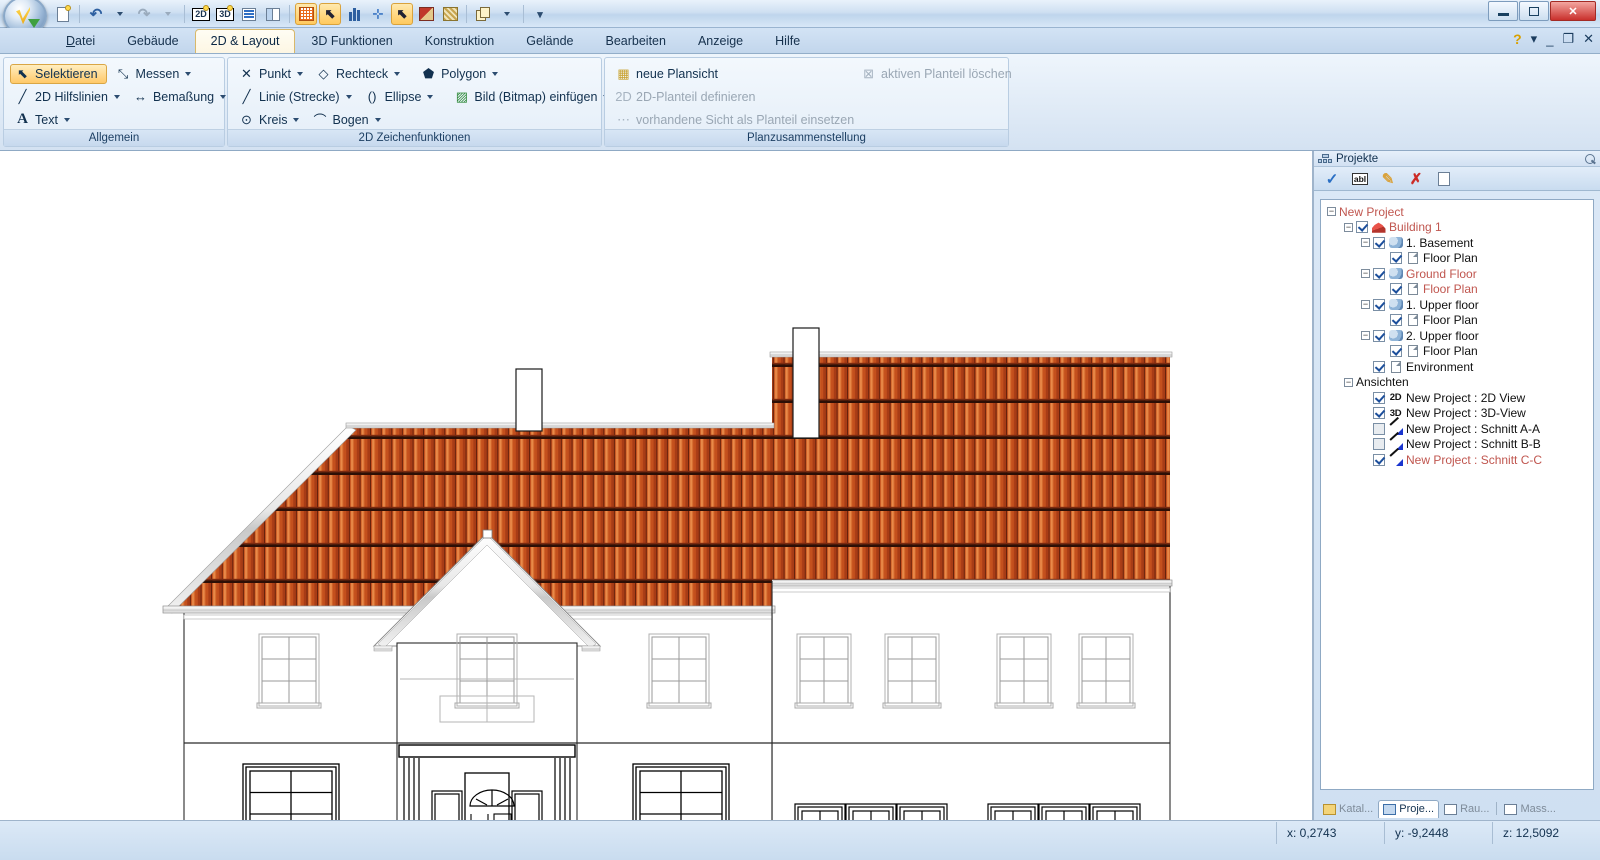 This screenshot has height=860, width=1600. What do you see at coordinates (787, 41) in the screenshot?
I see `ribbon-tab-hilfe: Hilfe` at bounding box center [787, 41].